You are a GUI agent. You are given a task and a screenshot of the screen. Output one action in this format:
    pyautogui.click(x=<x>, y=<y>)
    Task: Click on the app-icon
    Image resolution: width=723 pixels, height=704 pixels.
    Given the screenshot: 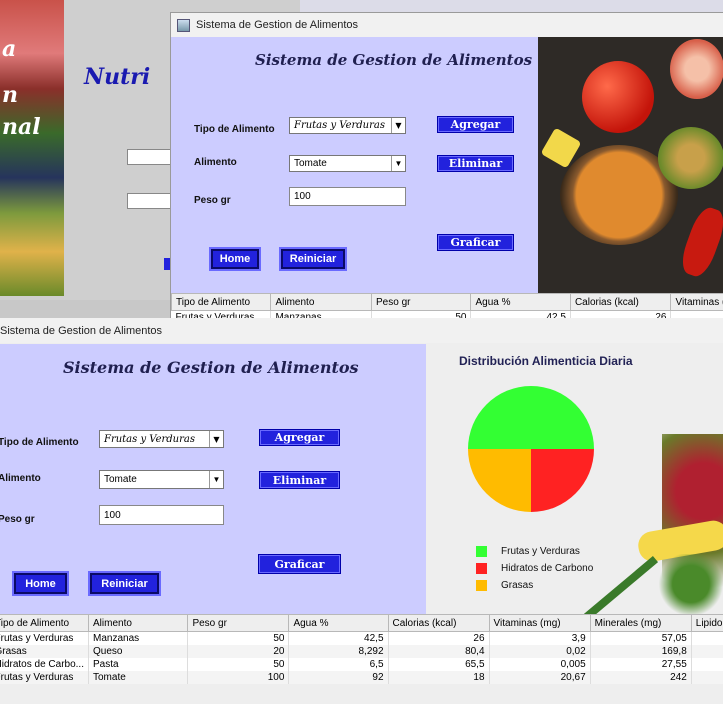 What is the action you would take?
    pyautogui.click(x=183, y=25)
    